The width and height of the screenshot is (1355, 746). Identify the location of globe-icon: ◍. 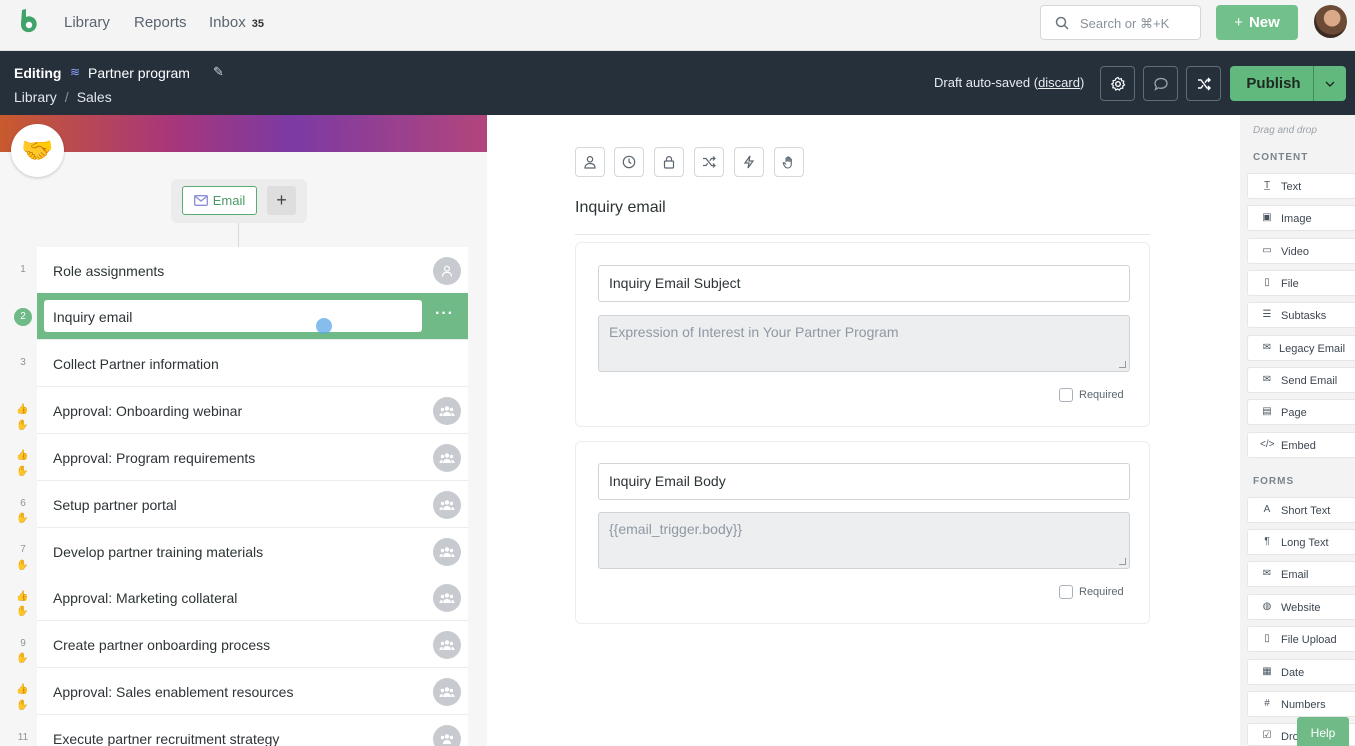
(1267, 606).